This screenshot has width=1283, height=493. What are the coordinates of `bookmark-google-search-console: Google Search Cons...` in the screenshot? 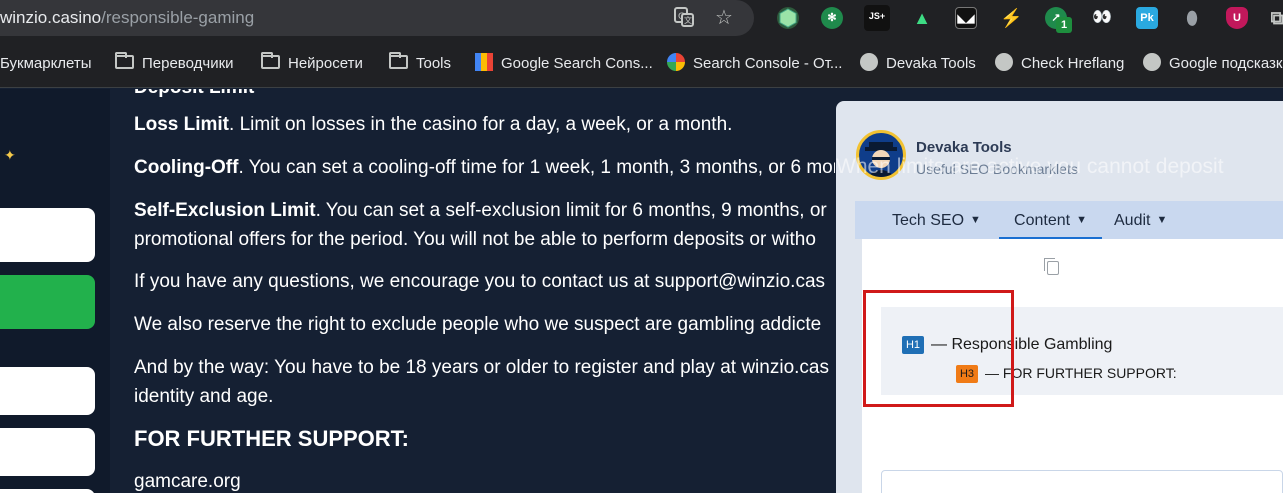 It's located at (564, 64).